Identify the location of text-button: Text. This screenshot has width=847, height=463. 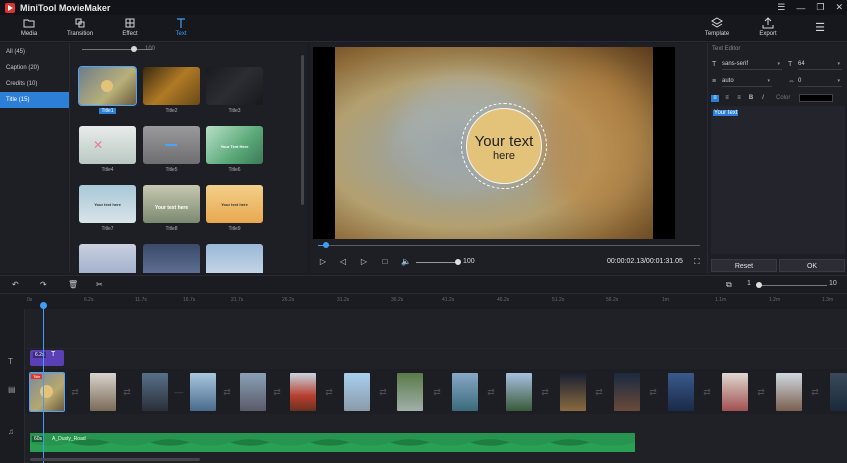
(181, 27).